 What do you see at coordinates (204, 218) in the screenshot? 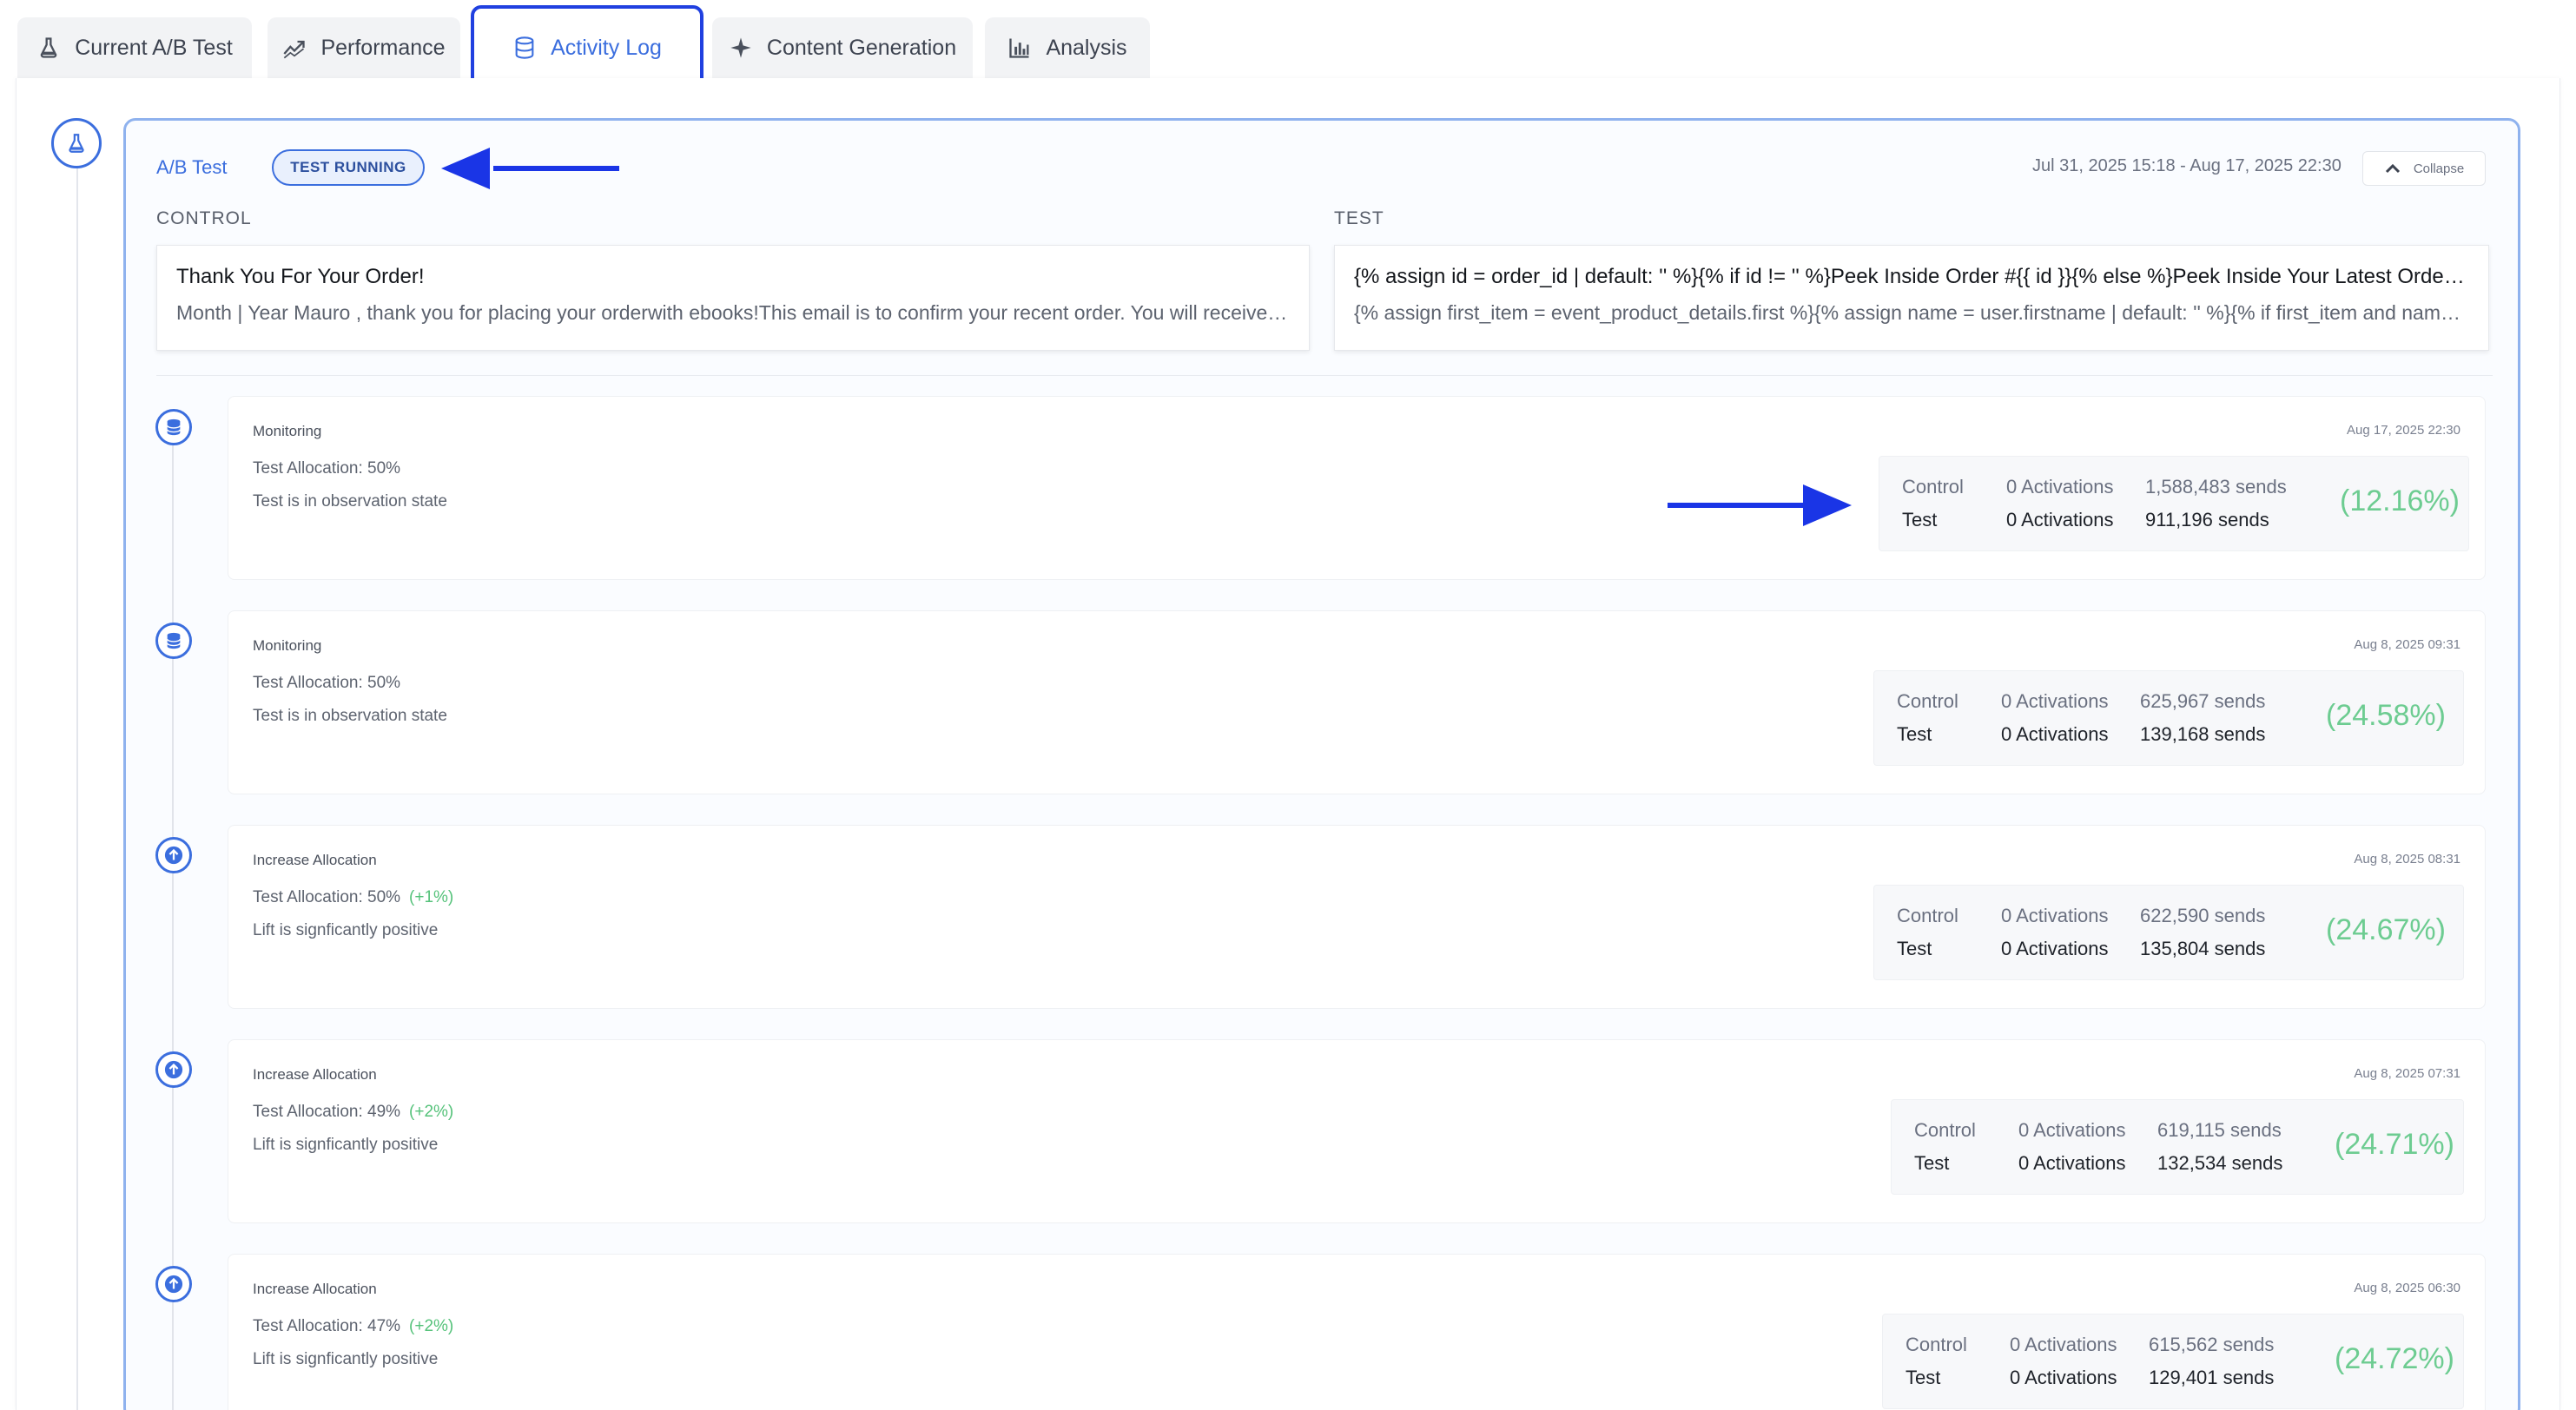
I see `control-label: CONTROL` at bounding box center [204, 218].